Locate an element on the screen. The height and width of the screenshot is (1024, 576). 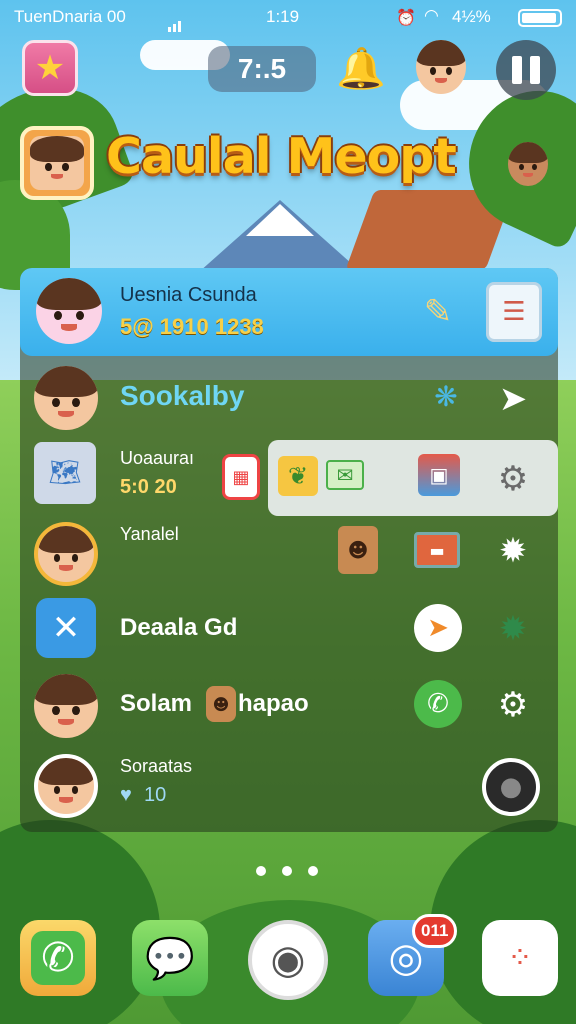
player-face-icon is located at coordinates (57, 163).